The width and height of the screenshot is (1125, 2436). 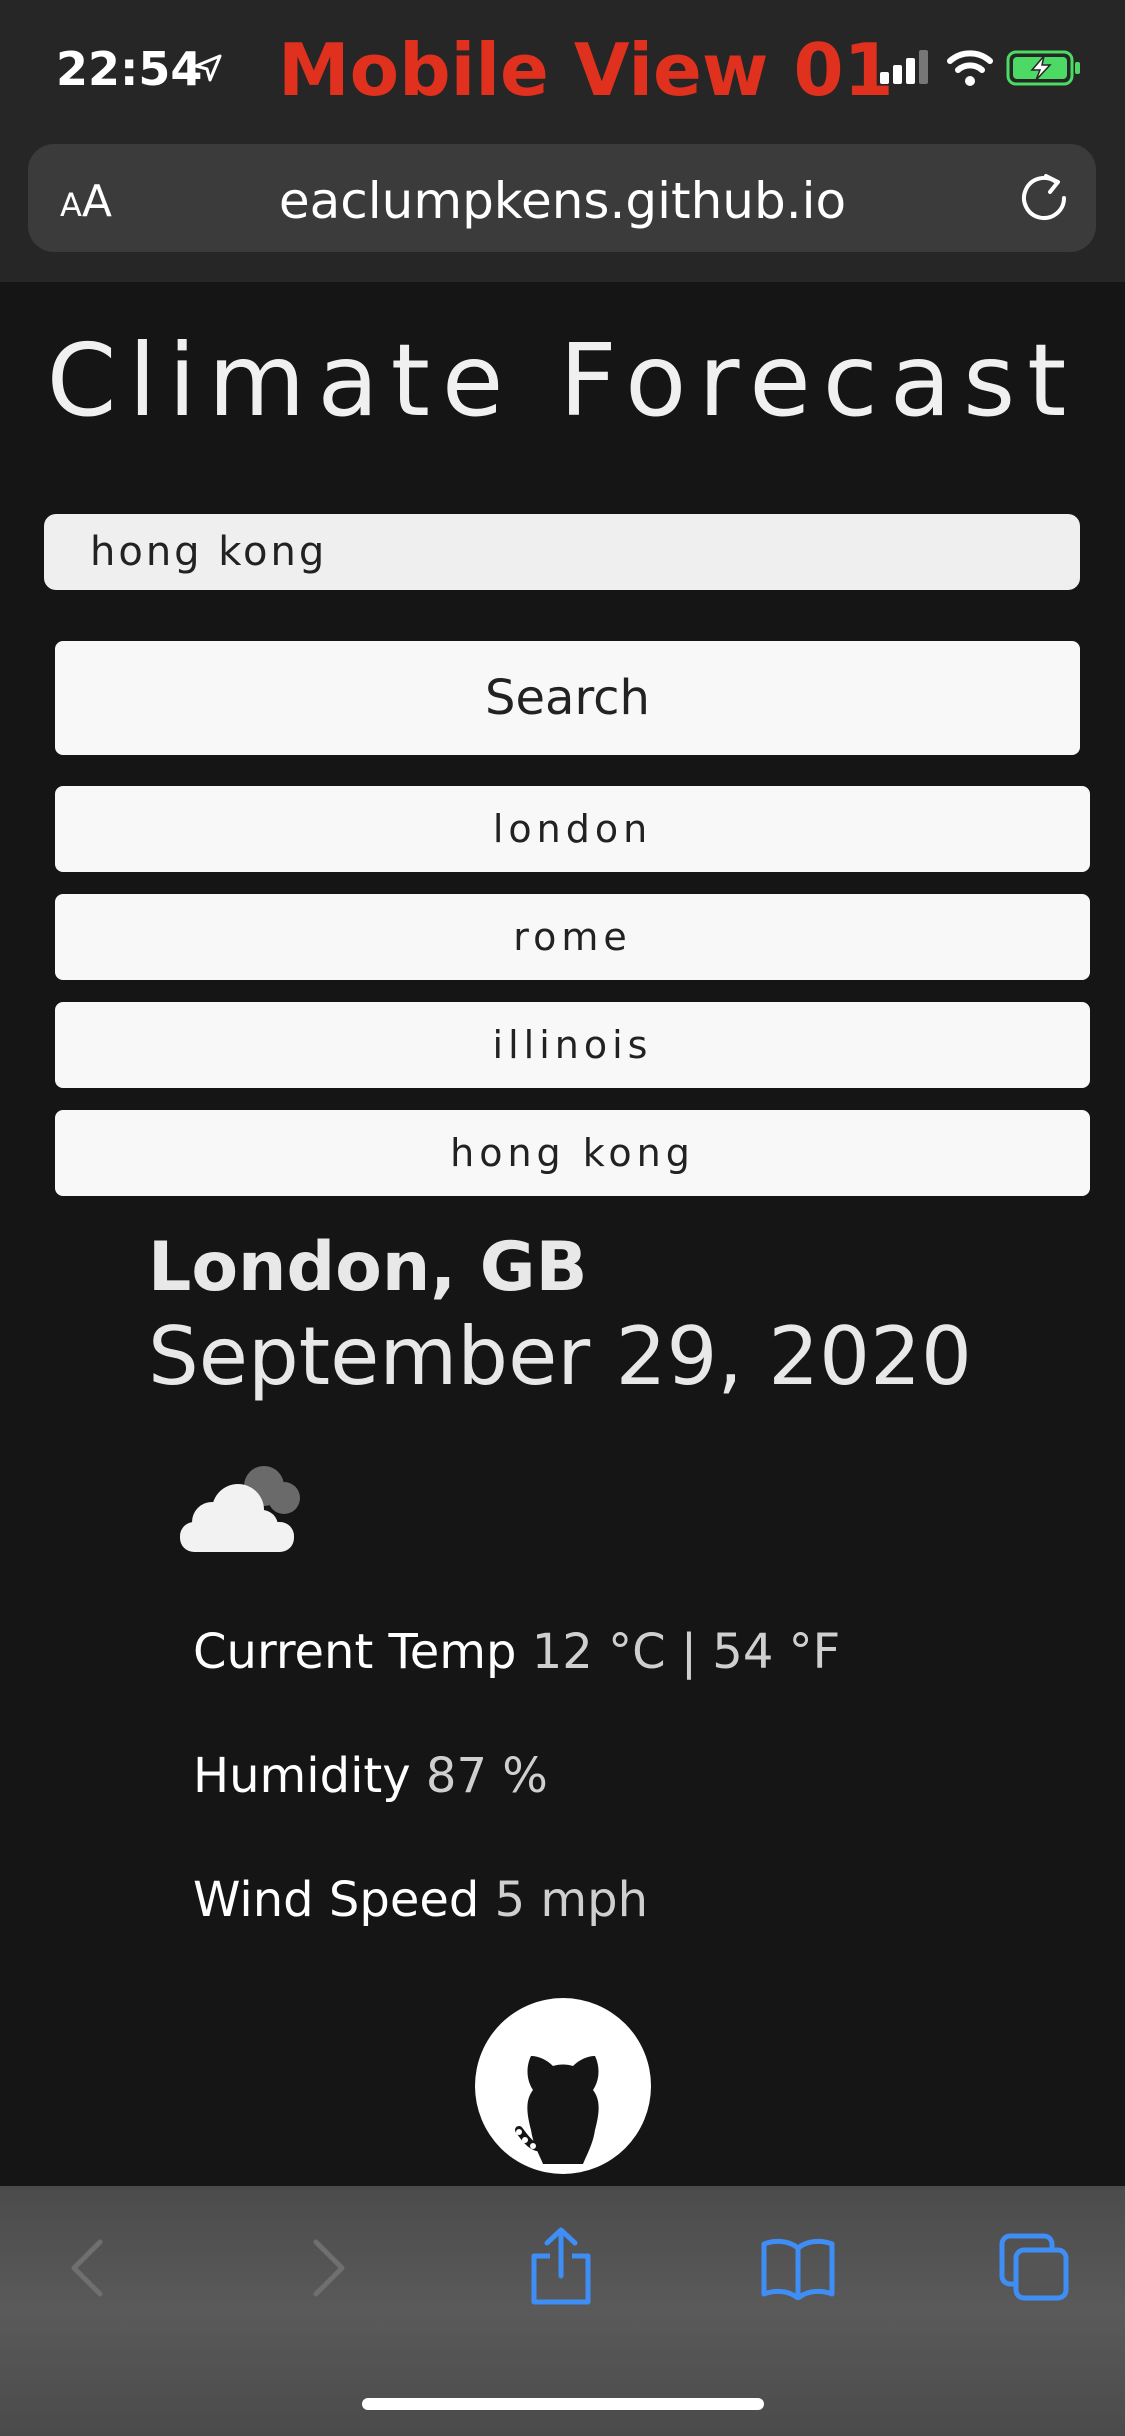 What do you see at coordinates (572, 937) in the screenshot?
I see `history-button-rome: rome` at bounding box center [572, 937].